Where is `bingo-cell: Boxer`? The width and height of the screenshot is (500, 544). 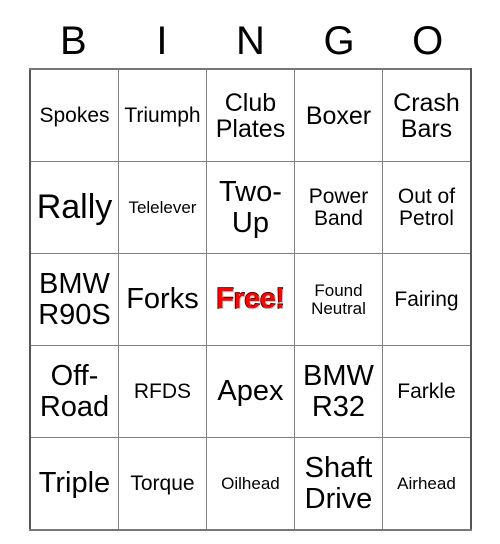
bingo-cell: Boxer is located at coordinates (338, 115).